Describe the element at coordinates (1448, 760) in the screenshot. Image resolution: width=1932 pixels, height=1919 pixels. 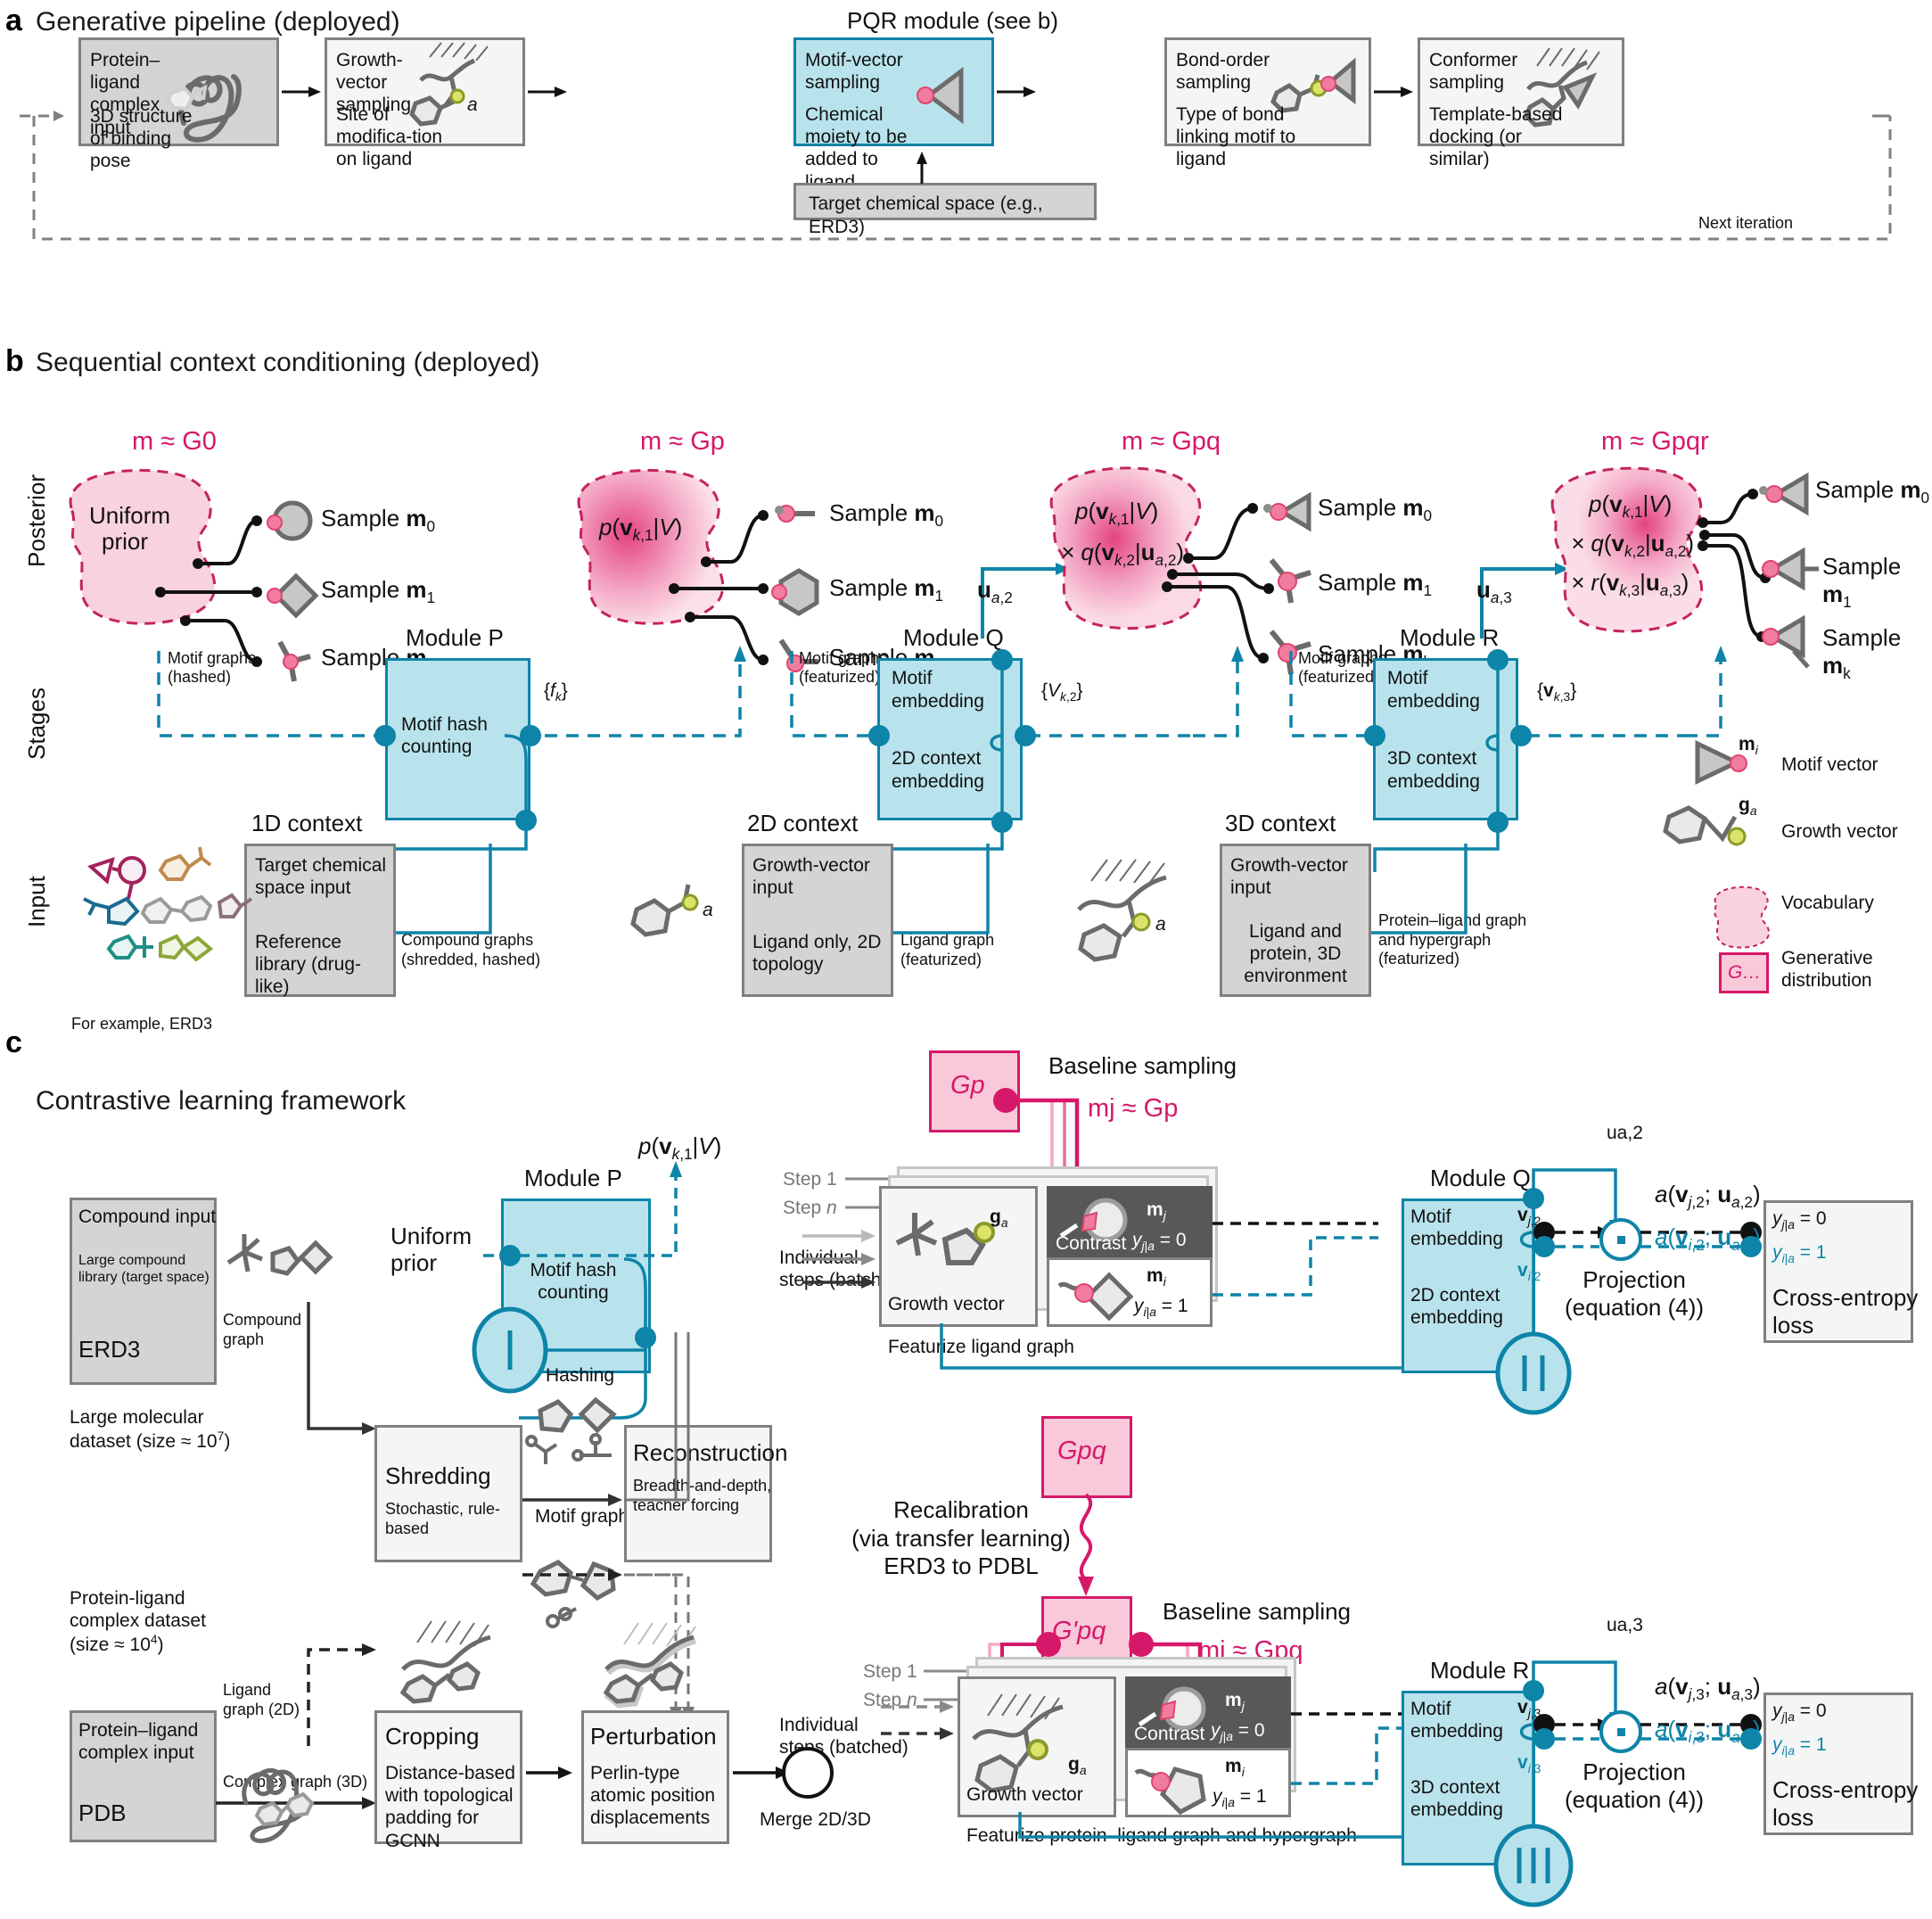
I see `module-r-wires-b` at that location.